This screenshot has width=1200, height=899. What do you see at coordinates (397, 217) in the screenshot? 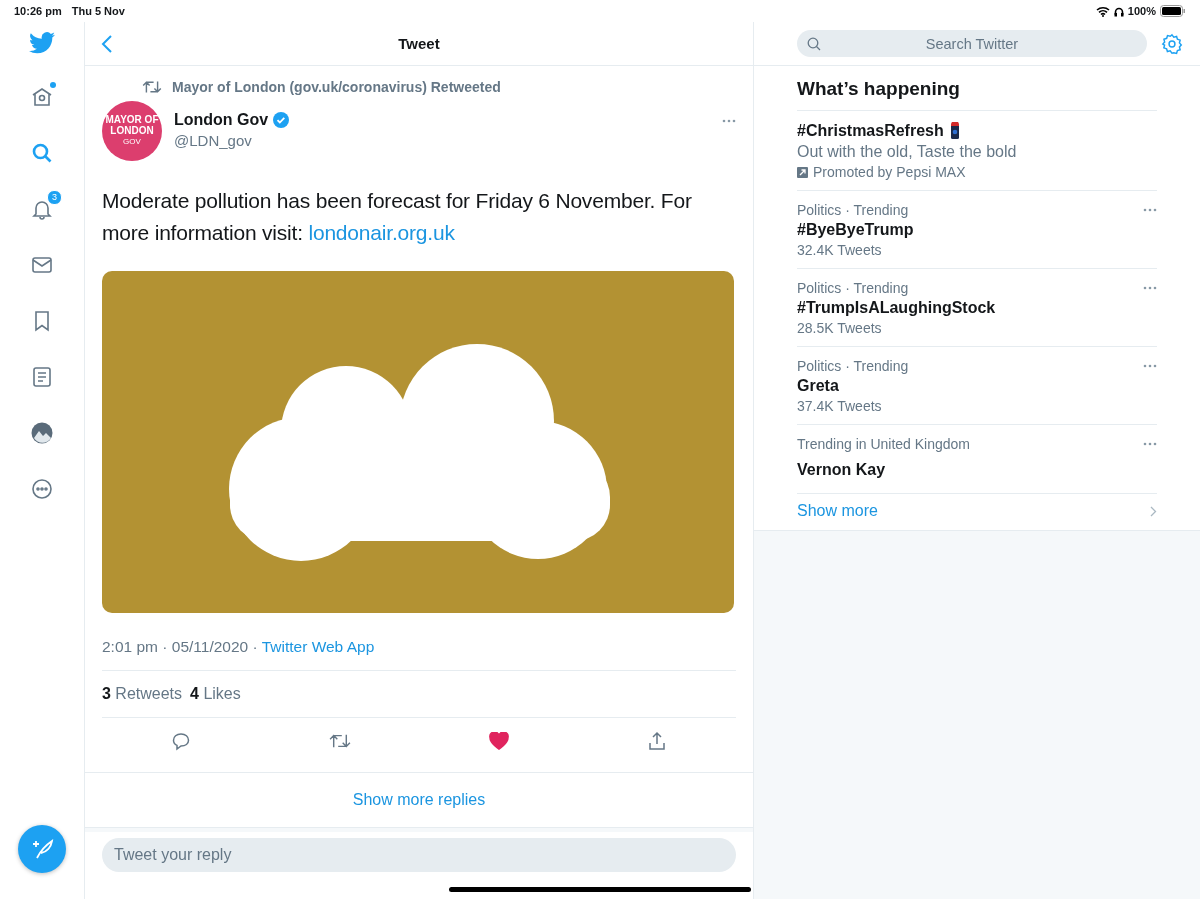
I see `tweet-text: Moderate pollution has been forecast for Friday 6 November. For more information visit: londonair.org.uk` at bounding box center [397, 217].